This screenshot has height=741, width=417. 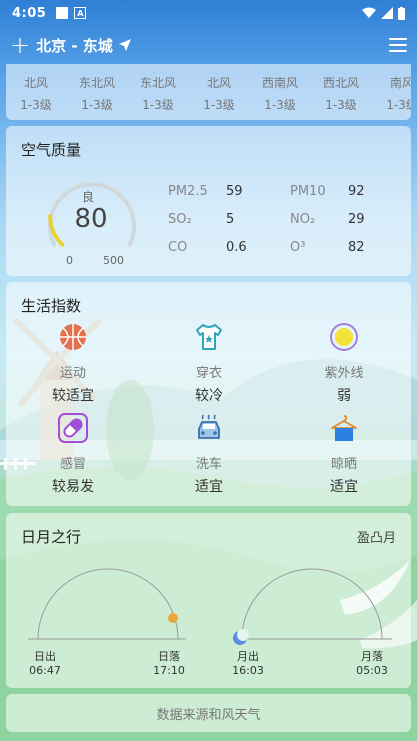 I want to click on pollutant-name: NO₂, so click(x=303, y=219).